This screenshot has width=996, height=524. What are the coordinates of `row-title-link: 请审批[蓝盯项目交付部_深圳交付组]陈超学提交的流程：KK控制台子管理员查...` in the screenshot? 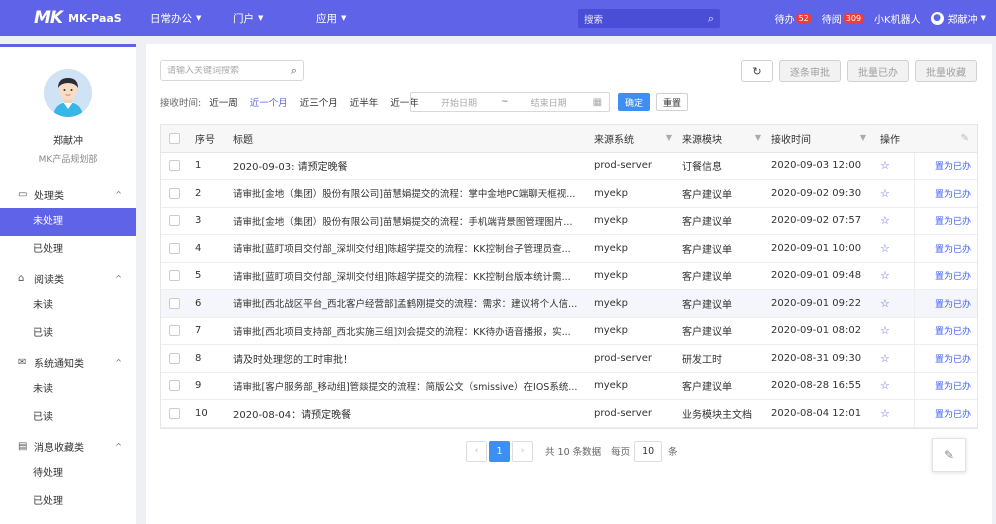 It's located at (413, 248).